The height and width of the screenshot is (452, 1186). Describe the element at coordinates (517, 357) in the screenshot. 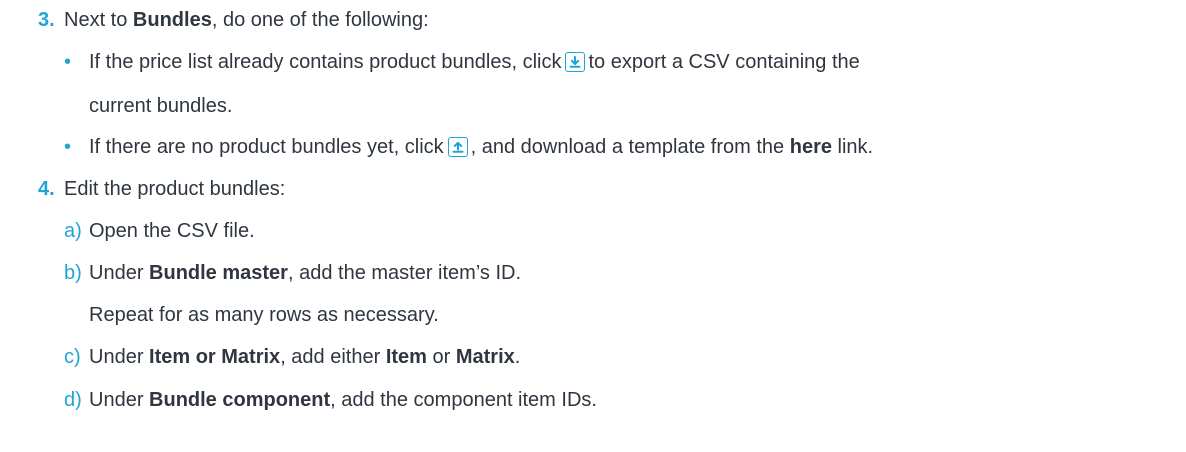

I see `substep-c-post: .` at that location.